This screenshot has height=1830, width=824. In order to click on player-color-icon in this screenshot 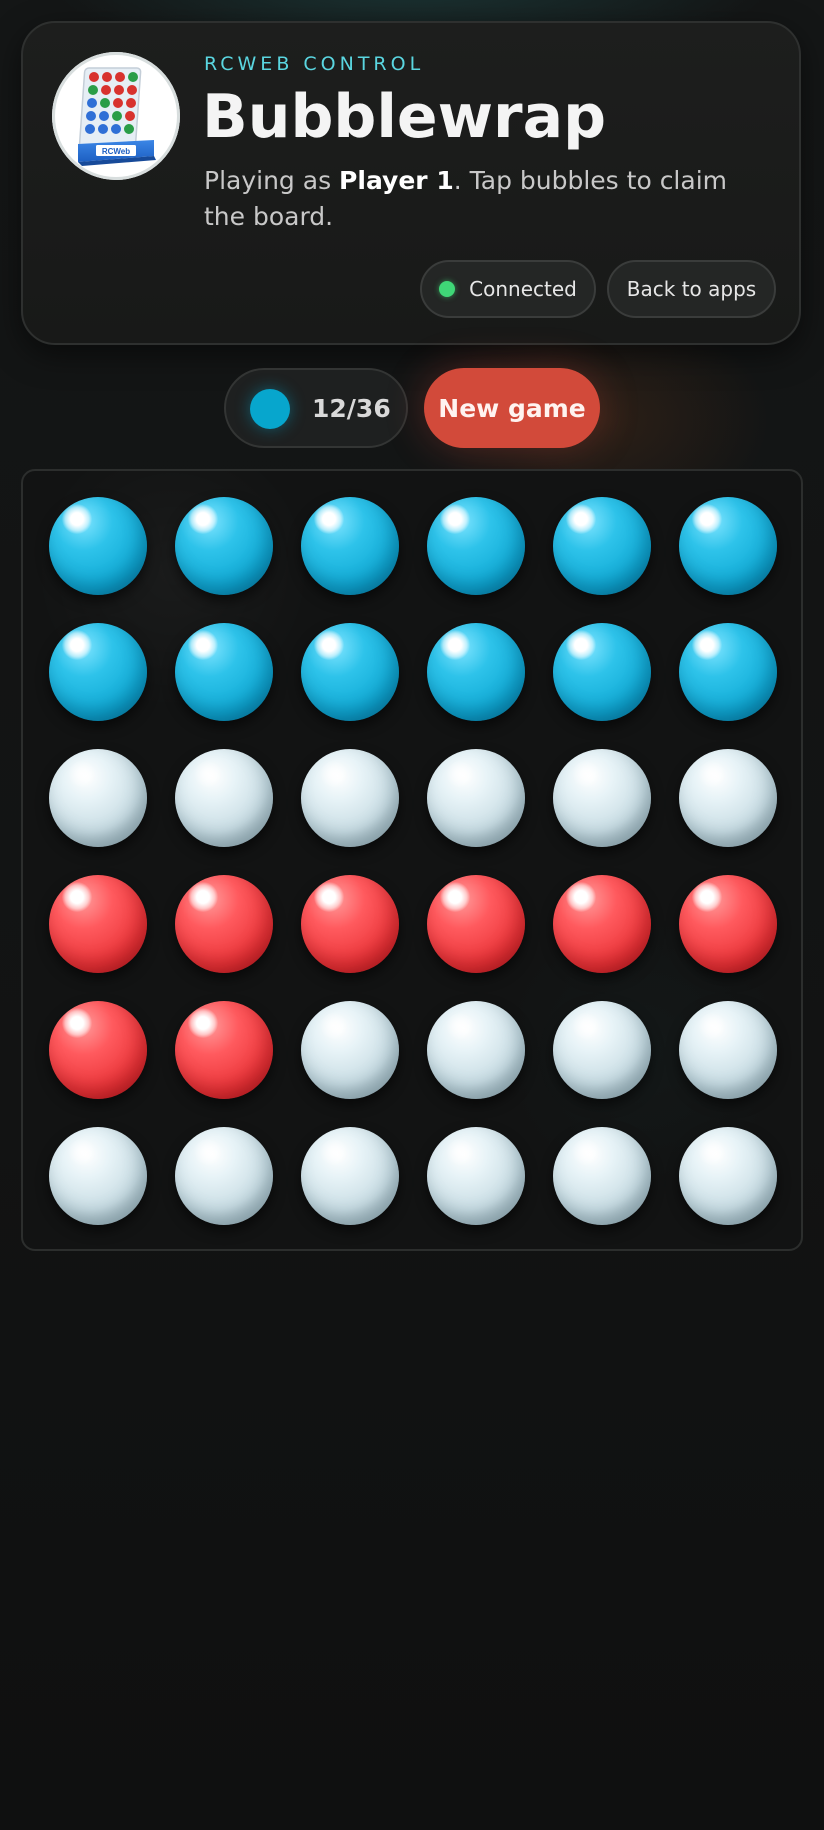, I will do `click(270, 409)`.